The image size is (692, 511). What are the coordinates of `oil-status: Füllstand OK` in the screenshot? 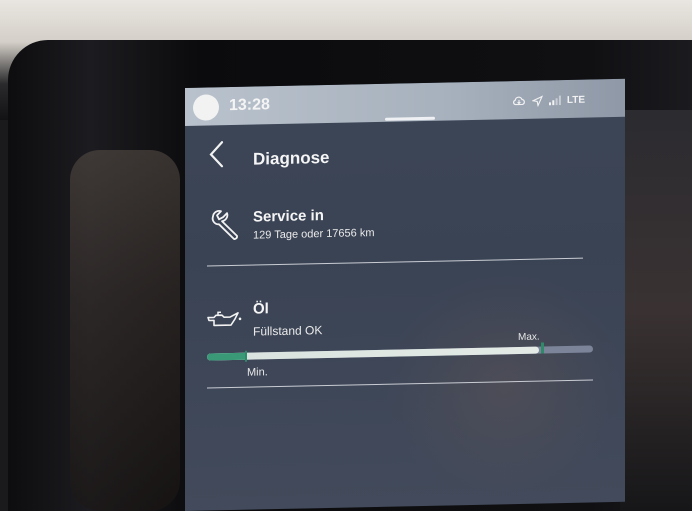 It's located at (288, 331).